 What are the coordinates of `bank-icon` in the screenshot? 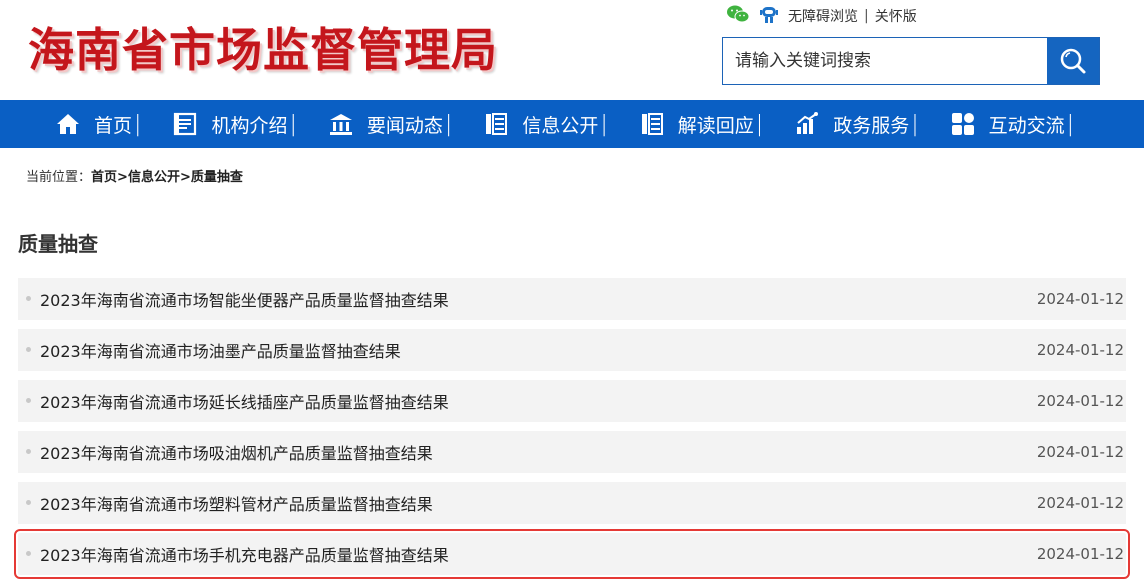 It's located at (341, 124).